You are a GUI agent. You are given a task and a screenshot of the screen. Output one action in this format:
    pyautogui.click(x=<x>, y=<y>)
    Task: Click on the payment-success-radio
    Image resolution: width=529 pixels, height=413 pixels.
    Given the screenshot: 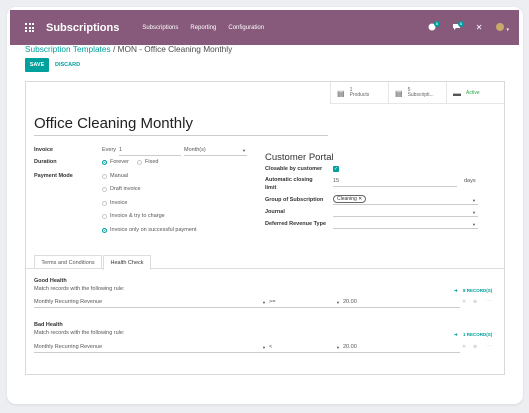 What is the action you would take?
    pyautogui.click(x=104, y=230)
    